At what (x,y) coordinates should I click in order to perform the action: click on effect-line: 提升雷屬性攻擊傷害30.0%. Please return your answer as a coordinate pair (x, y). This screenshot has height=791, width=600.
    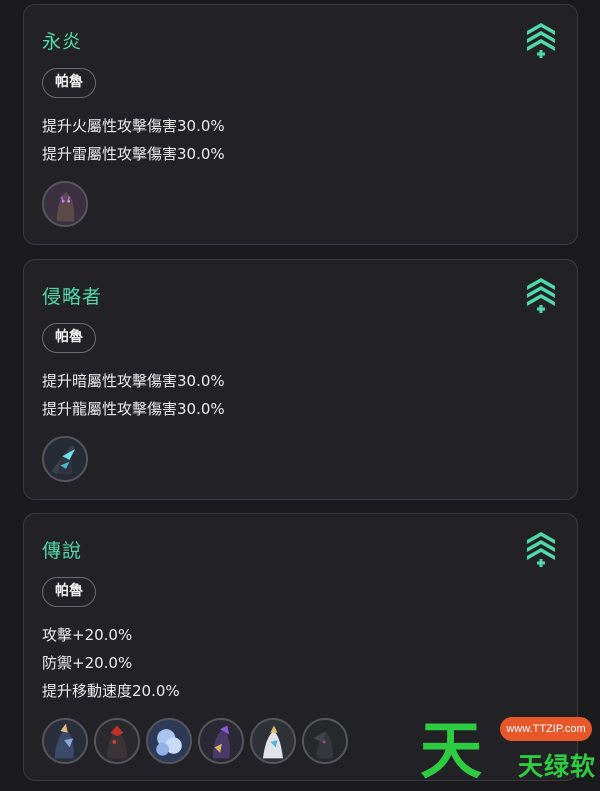
    Looking at the image, I should click on (133, 154).